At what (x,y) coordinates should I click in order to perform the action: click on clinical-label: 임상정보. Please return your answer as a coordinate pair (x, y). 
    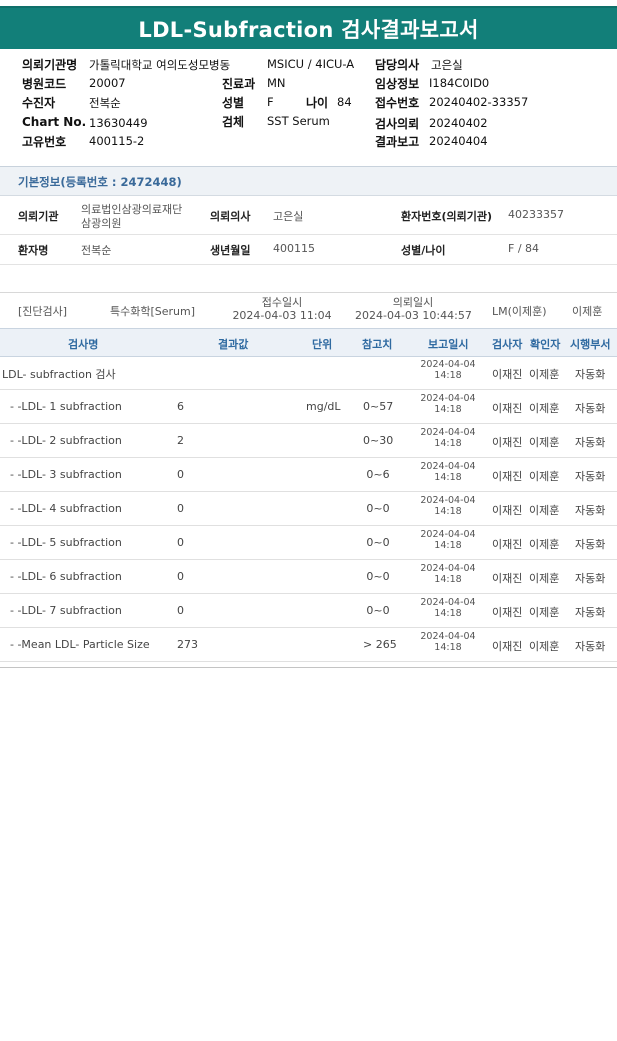
    Looking at the image, I should click on (397, 84).